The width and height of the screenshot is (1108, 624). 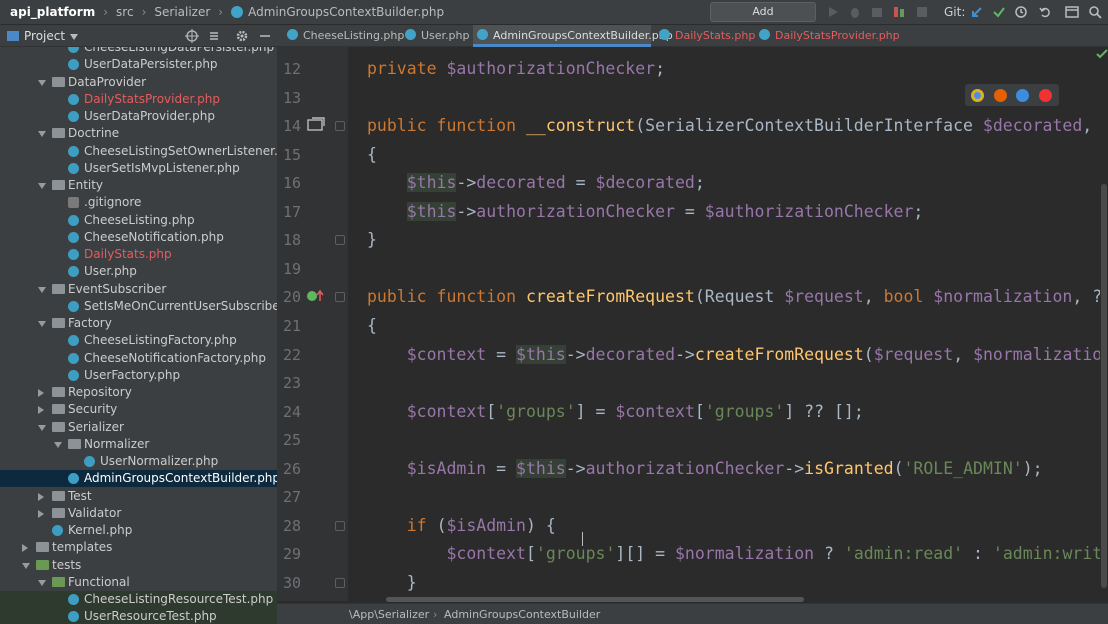 What do you see at coordinates (182, 12) in the screenshot?
I see `breadcrumb-serializer: Serializer` at bounding box center [182, 12].